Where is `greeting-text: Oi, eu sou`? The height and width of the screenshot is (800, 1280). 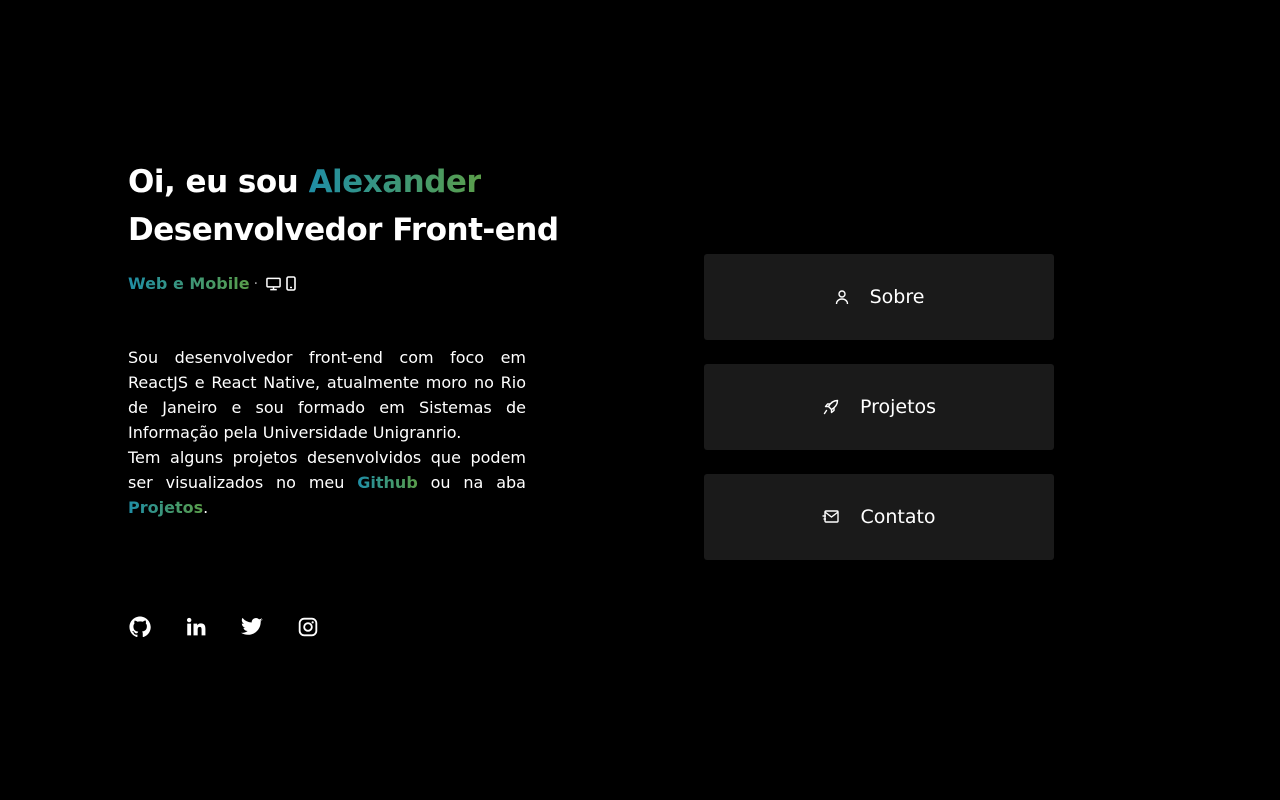
greeting-text: Oi, eu sou is located at coordinates (213, 182).